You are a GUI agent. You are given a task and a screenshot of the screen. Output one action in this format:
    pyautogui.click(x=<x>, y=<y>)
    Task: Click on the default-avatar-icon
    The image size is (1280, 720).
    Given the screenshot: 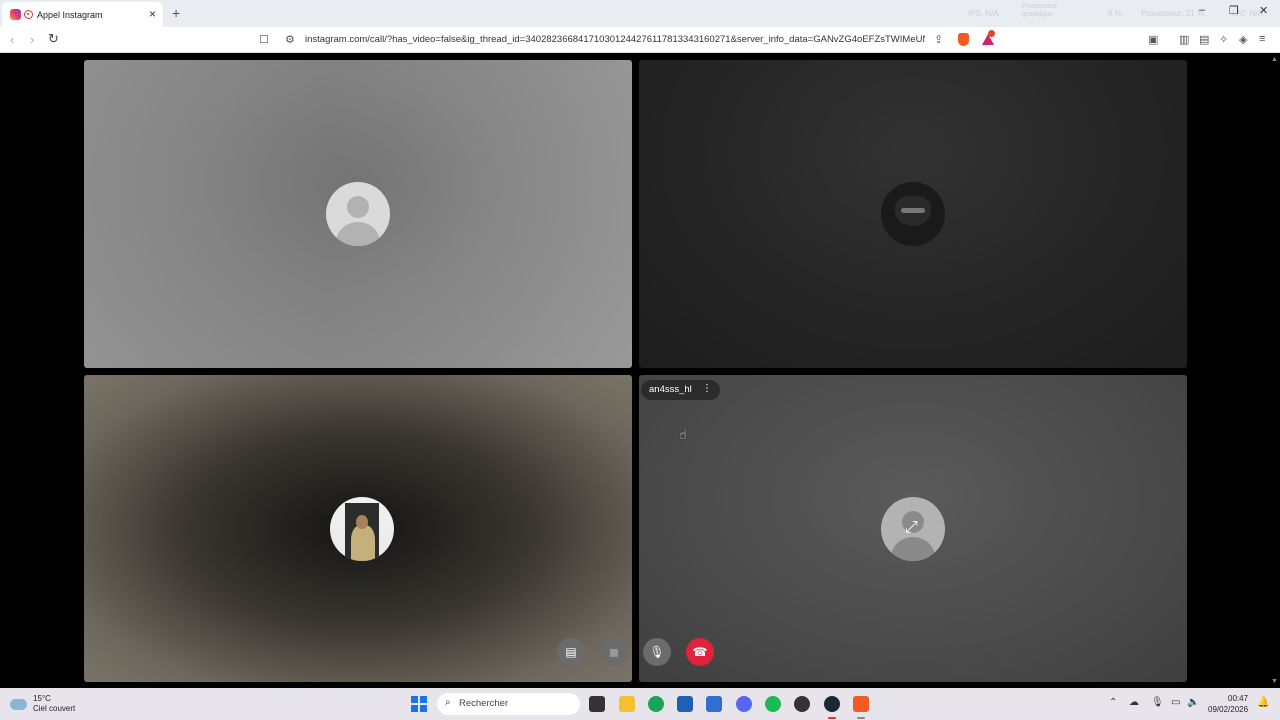 What is the action you would take?
    pyautogui.click(x=358, y=214)
    